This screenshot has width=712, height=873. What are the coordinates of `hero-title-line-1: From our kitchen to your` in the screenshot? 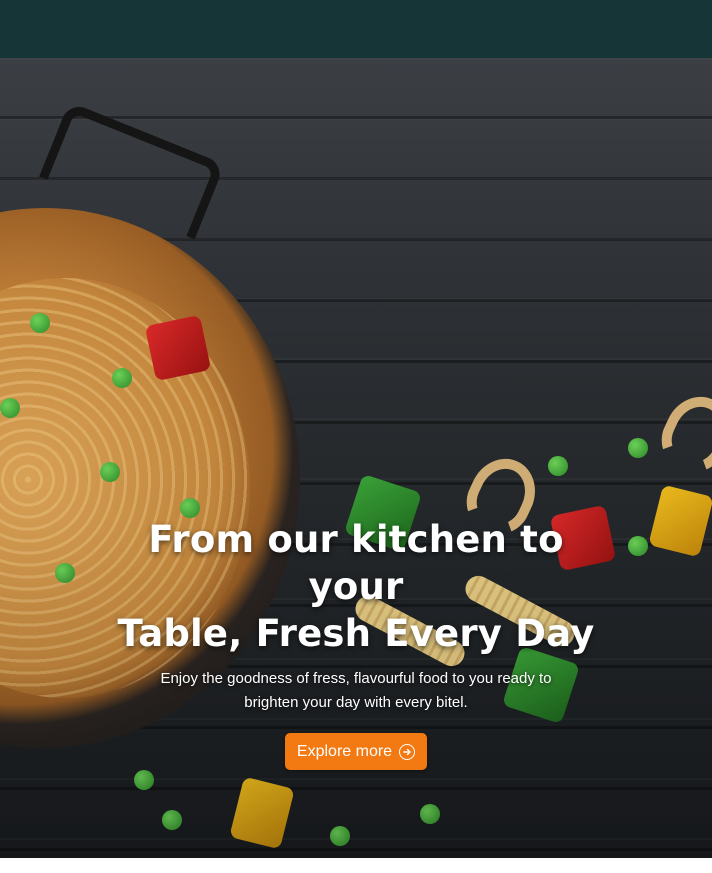 It's located at (356, 563).